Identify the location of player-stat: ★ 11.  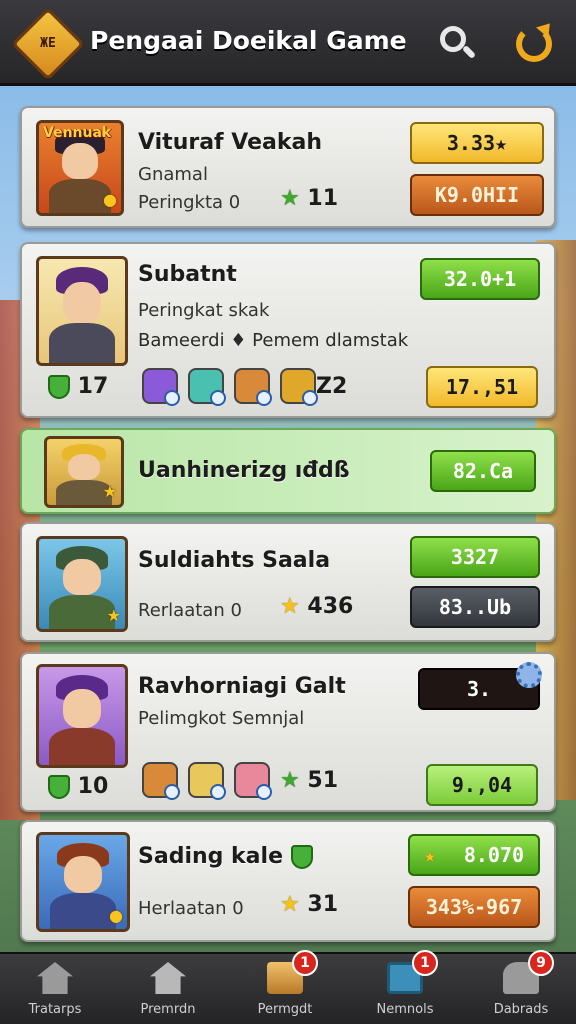
(309, 198).